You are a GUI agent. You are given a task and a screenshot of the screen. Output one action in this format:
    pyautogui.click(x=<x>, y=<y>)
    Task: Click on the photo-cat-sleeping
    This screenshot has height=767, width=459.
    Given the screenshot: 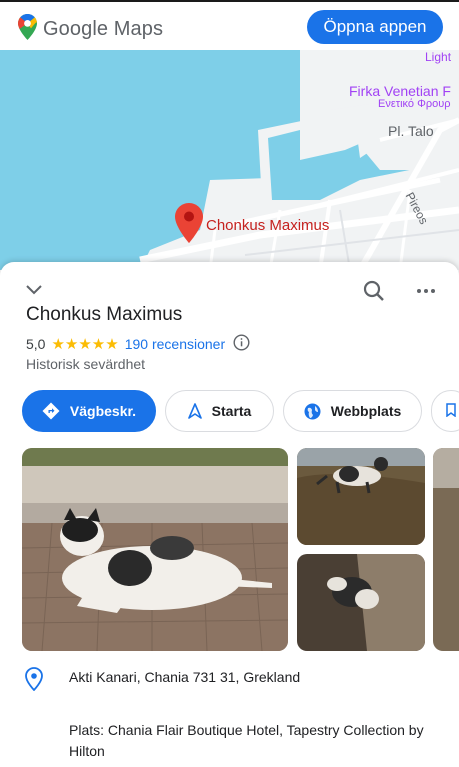 What is the action you would take?
    pyautogui.click(x=361, y=602)
    